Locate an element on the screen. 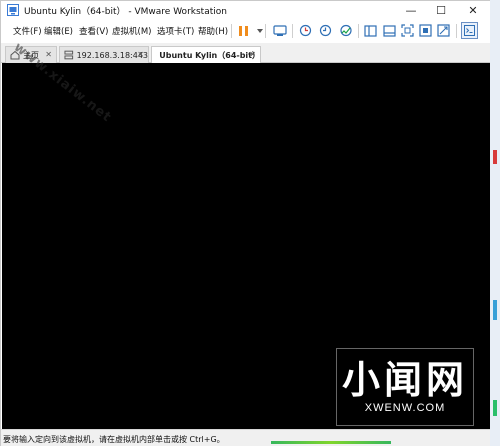 The image size is (500, 446). status-activity-bar is located at coordinates (331, 442).